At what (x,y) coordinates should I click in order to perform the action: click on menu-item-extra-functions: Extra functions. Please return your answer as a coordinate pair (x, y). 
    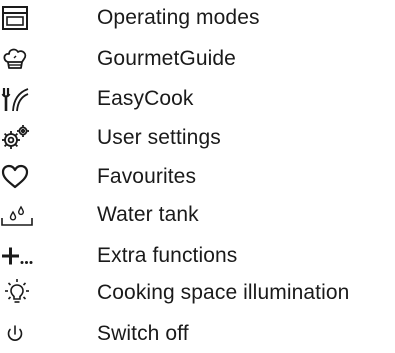
    Looking at the image, I should click on (197, 256).